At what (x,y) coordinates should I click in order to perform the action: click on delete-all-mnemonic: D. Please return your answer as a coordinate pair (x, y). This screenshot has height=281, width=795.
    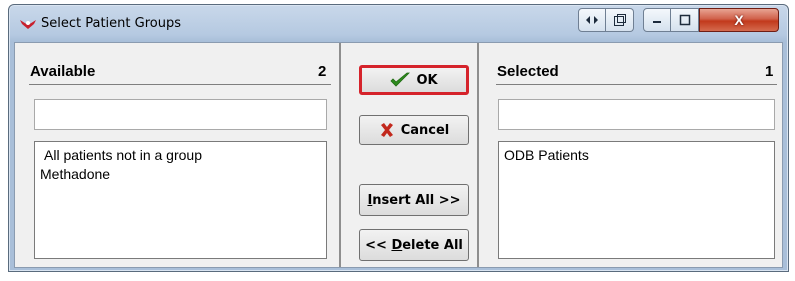
    Looking at the image, I should click on (397, 245).